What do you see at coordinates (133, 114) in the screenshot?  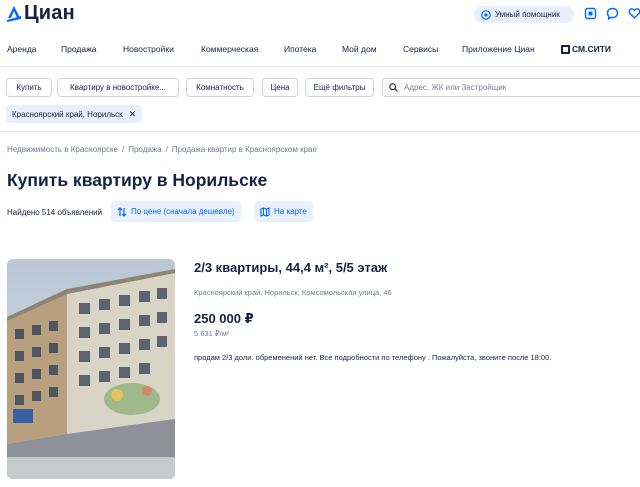 I see `remove-location-icon: ✕` at bounding box center [133, 114].